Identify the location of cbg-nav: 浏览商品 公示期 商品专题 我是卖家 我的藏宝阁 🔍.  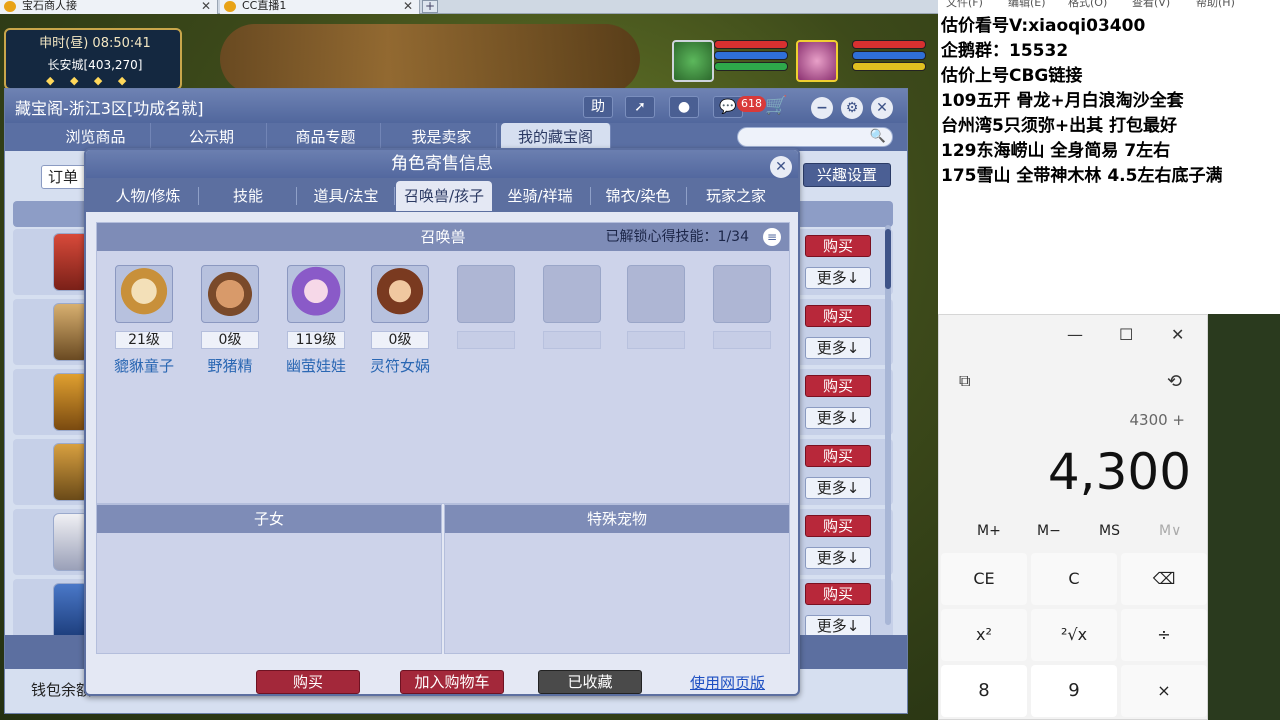
(456, 137).